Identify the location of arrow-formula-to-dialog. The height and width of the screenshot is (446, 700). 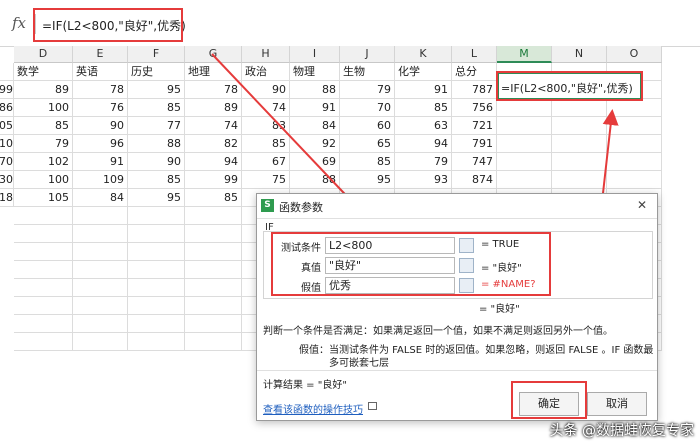
(287, 133).